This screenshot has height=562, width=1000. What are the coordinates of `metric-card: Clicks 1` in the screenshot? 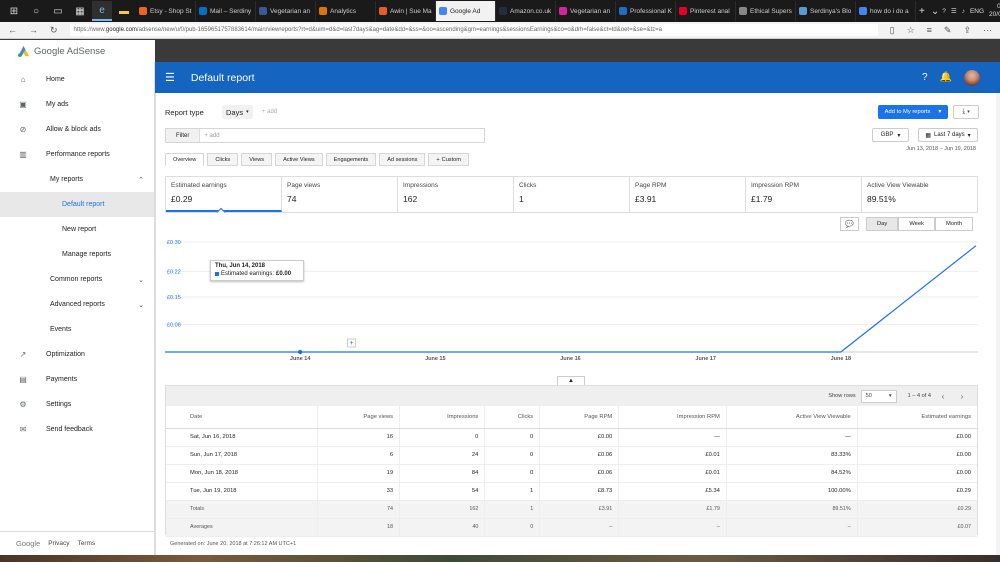 It's located at (572, 194).